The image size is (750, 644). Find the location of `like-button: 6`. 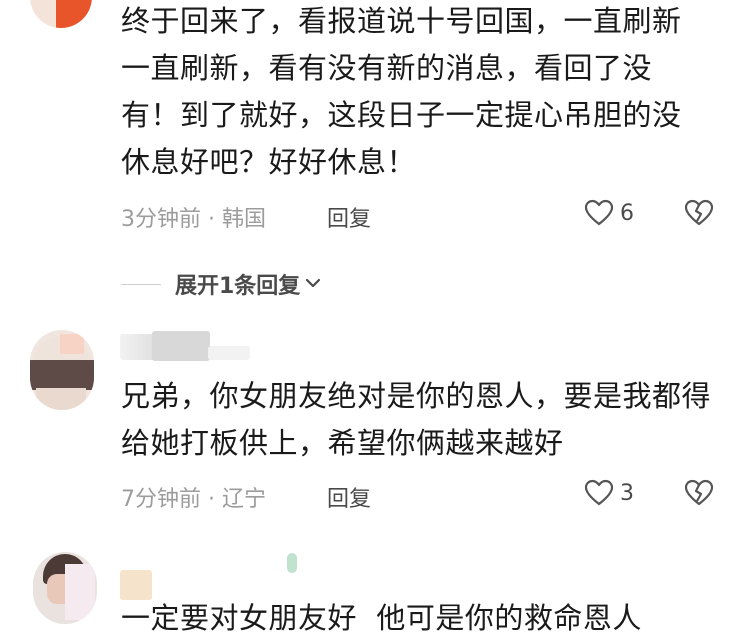

like-button: 6 is located at coordinates (609, 213).